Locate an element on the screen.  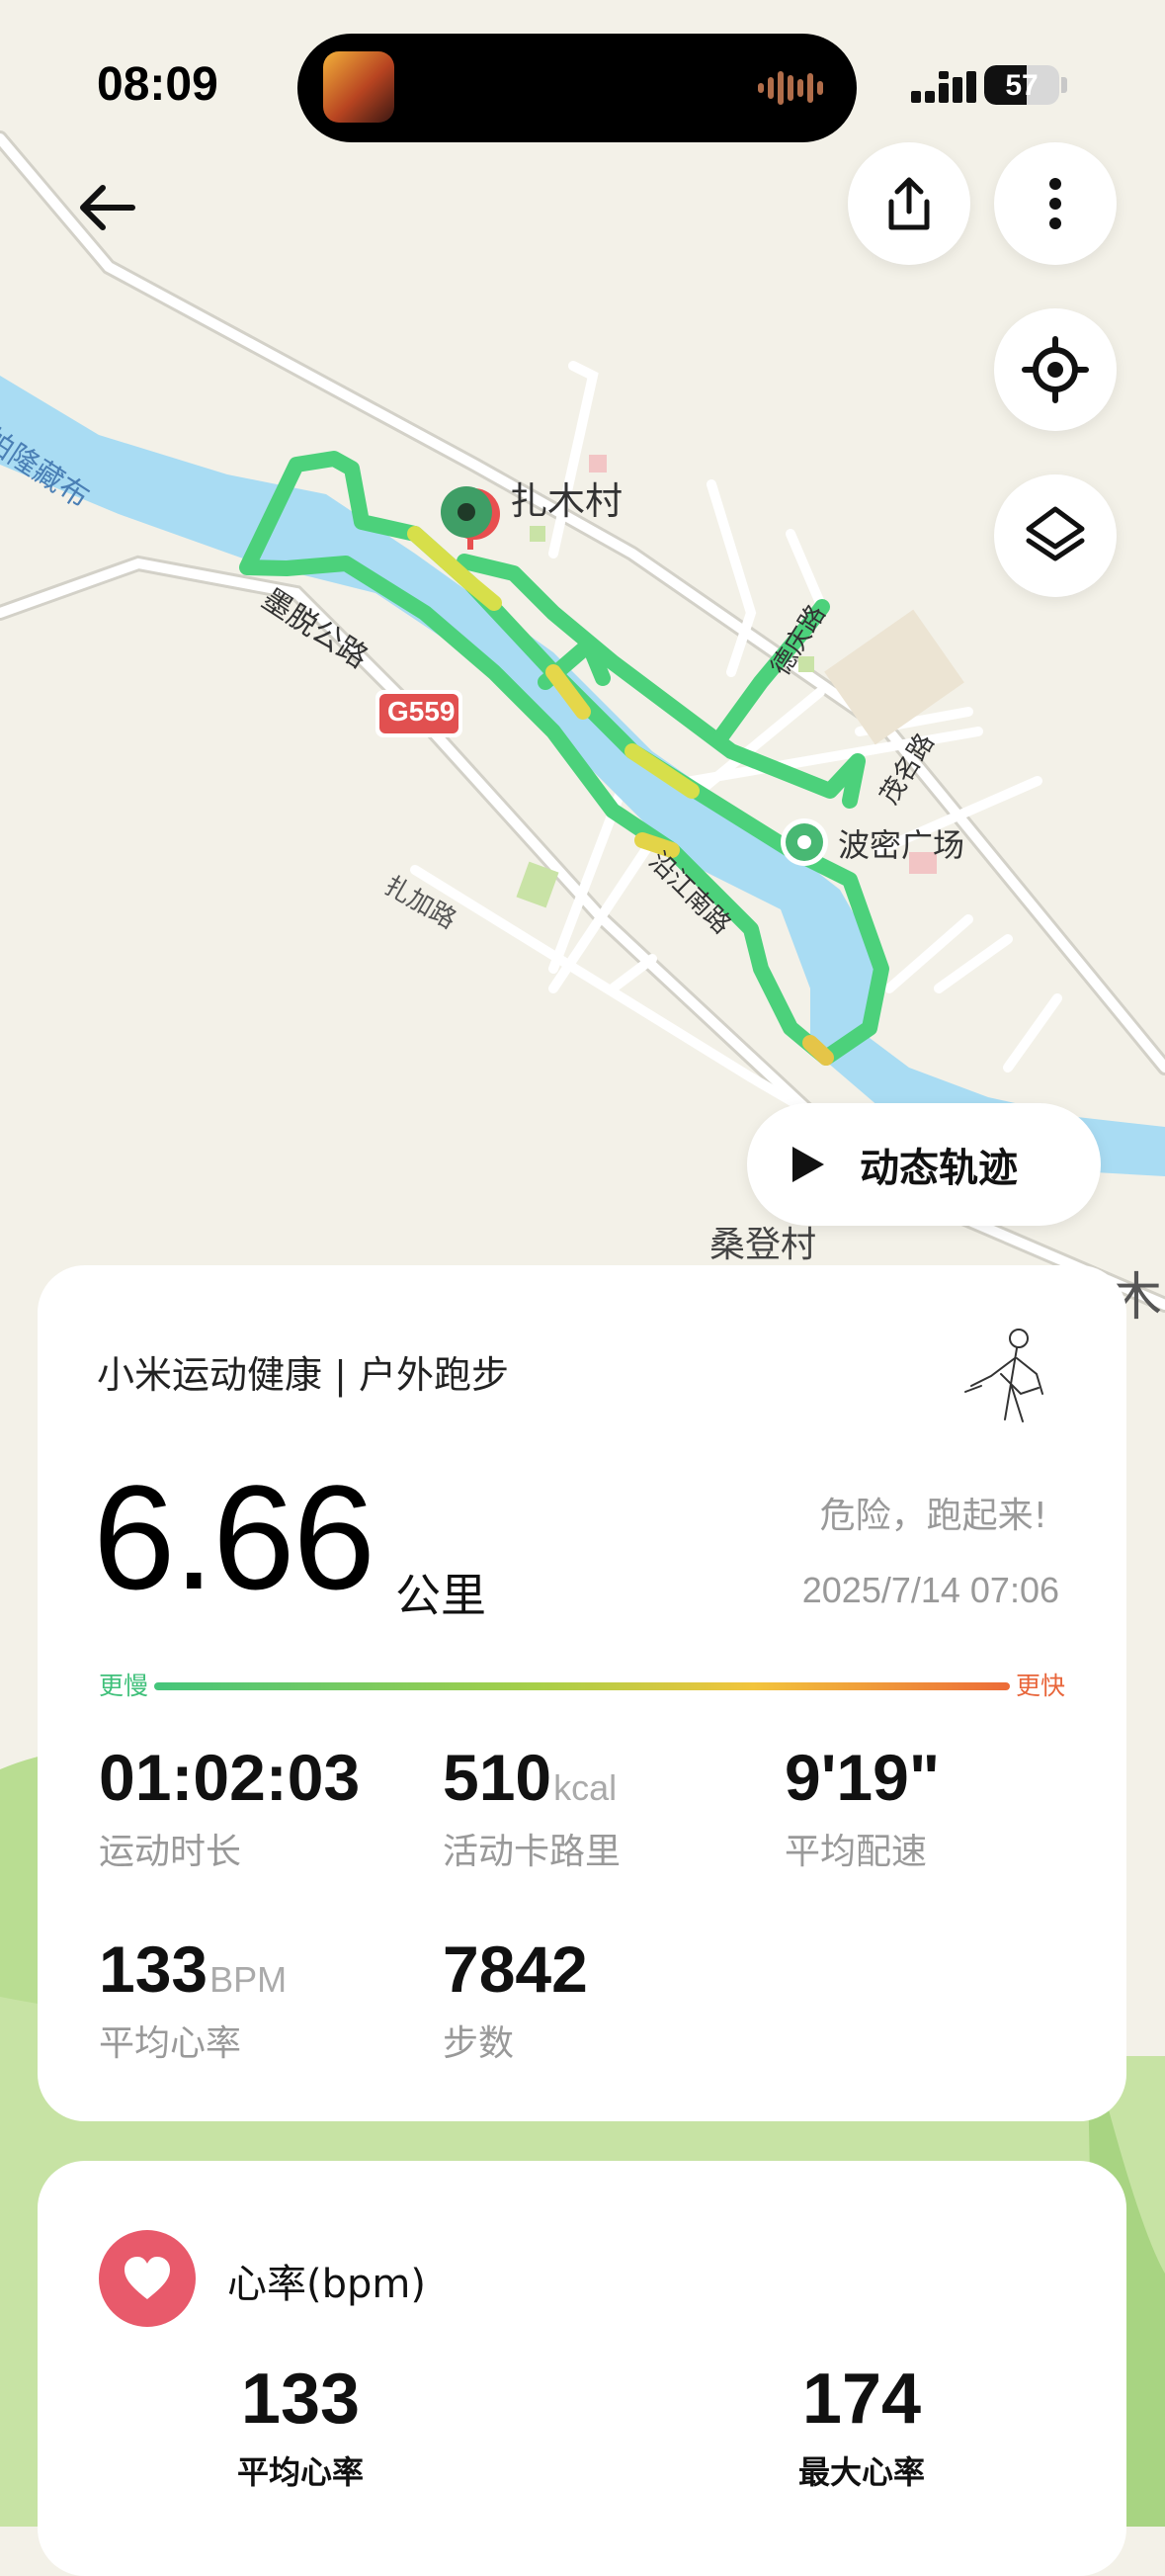
map-label-village: 扎木村 is located at coordinates (567, 501).